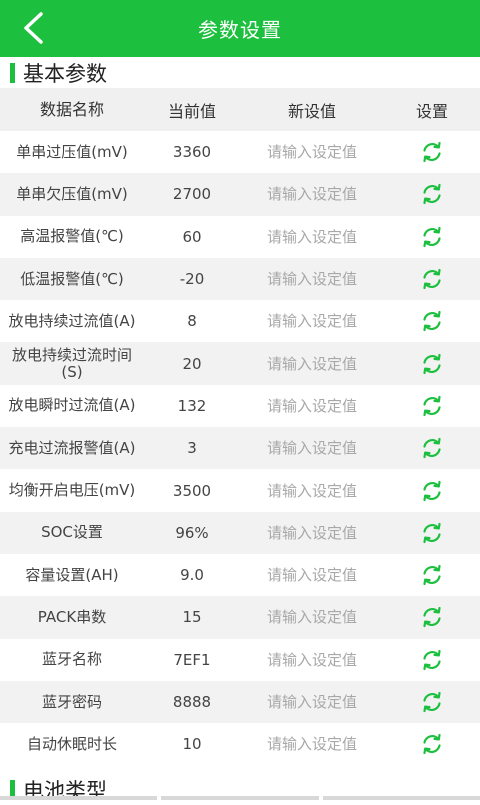 Image resolution: width=480 pixels, height=805 pixels. What do you see at coordinates (72, 447) in the screenshot?
I see `param-name: 充电过流报警值(A)` at bounding box center [72, 447].